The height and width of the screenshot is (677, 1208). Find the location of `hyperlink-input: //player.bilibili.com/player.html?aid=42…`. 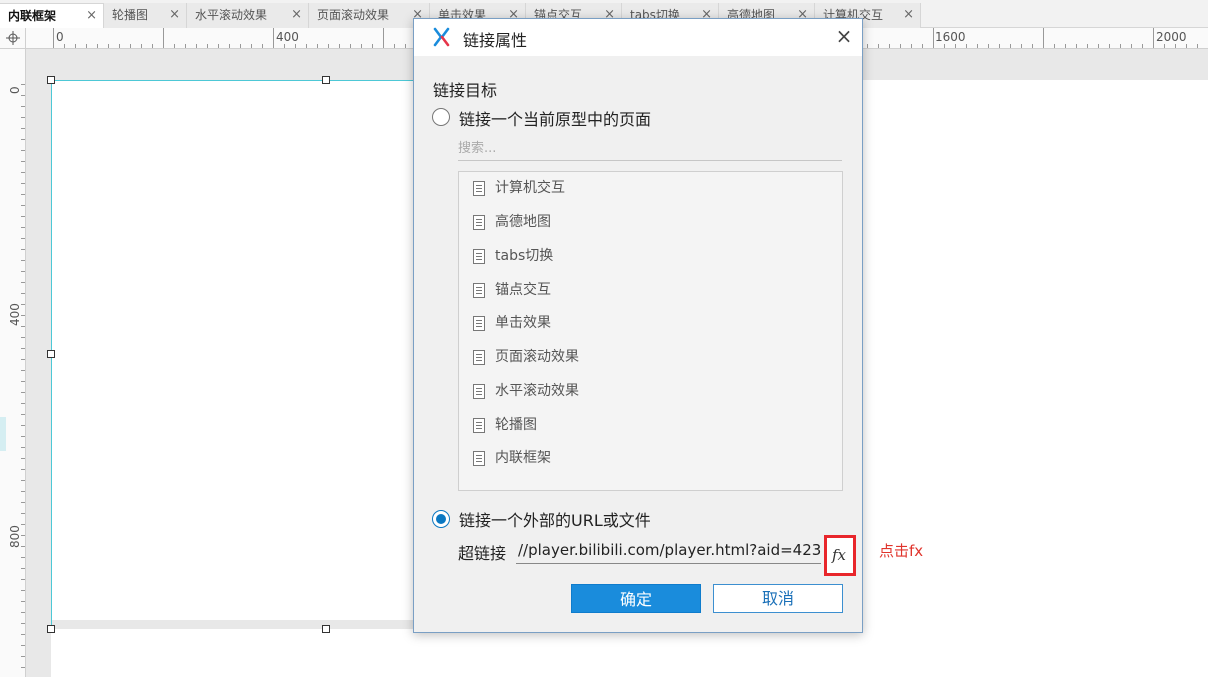

hyperlink-input: //player.bilibili.com/player.html?aid=42… is located at coordinates (668, 550).